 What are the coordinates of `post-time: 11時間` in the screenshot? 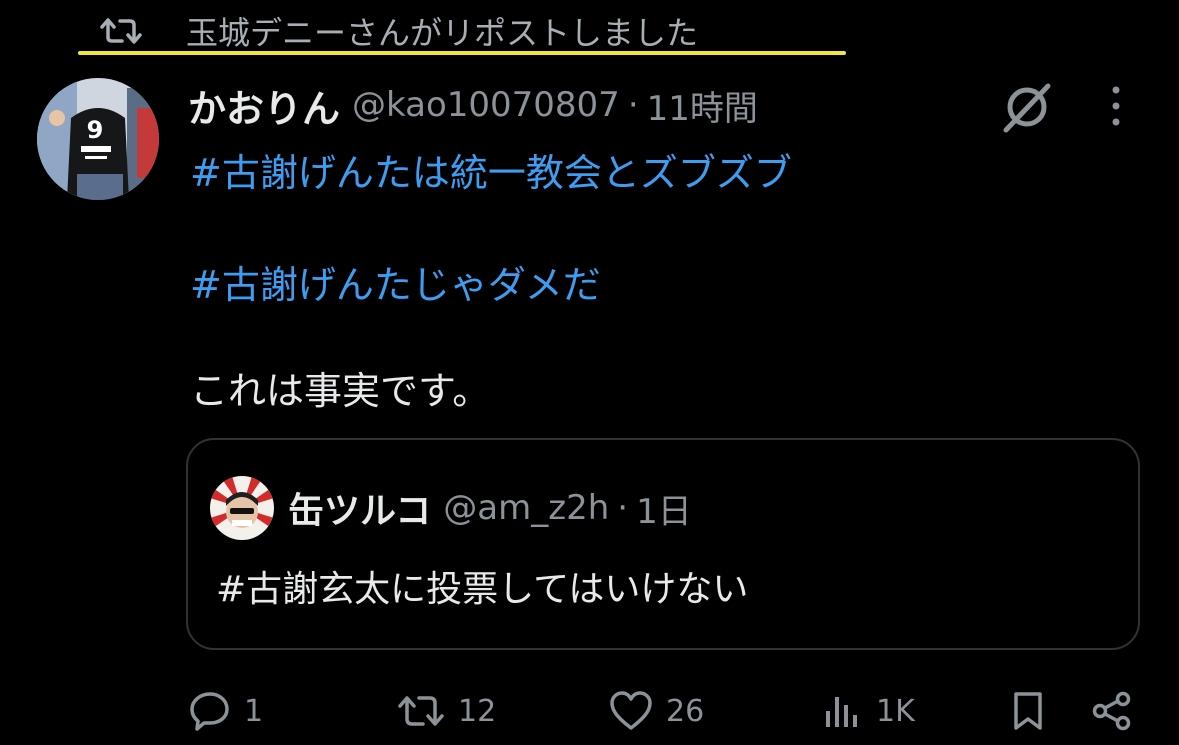 It's located at (702, 105).